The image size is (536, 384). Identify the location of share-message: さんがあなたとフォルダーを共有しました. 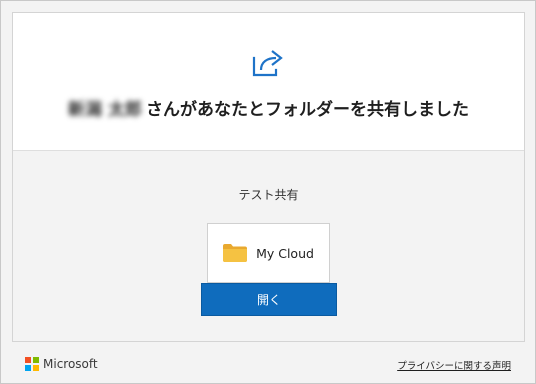
(307, 110).